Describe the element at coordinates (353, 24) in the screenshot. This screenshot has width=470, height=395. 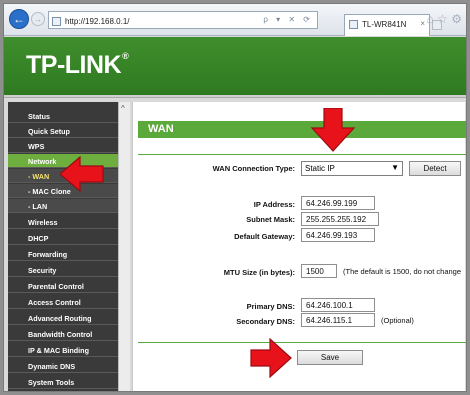
I see `tab-page-icon` at that location.